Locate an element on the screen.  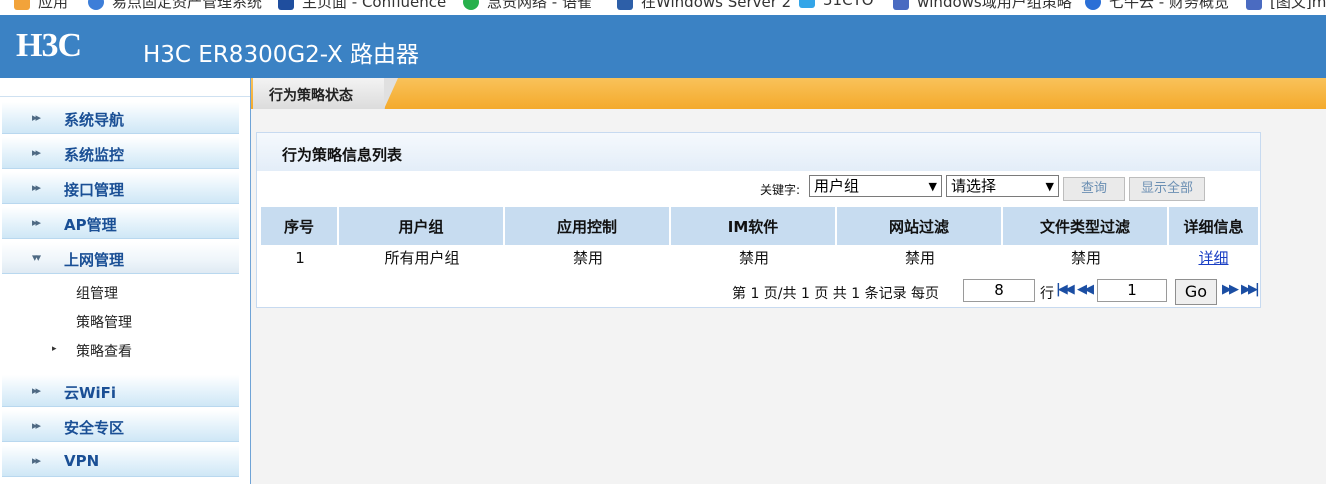
sidebar-item-security: ▸▸ 安全专区 is located at coordinates (120, 426).